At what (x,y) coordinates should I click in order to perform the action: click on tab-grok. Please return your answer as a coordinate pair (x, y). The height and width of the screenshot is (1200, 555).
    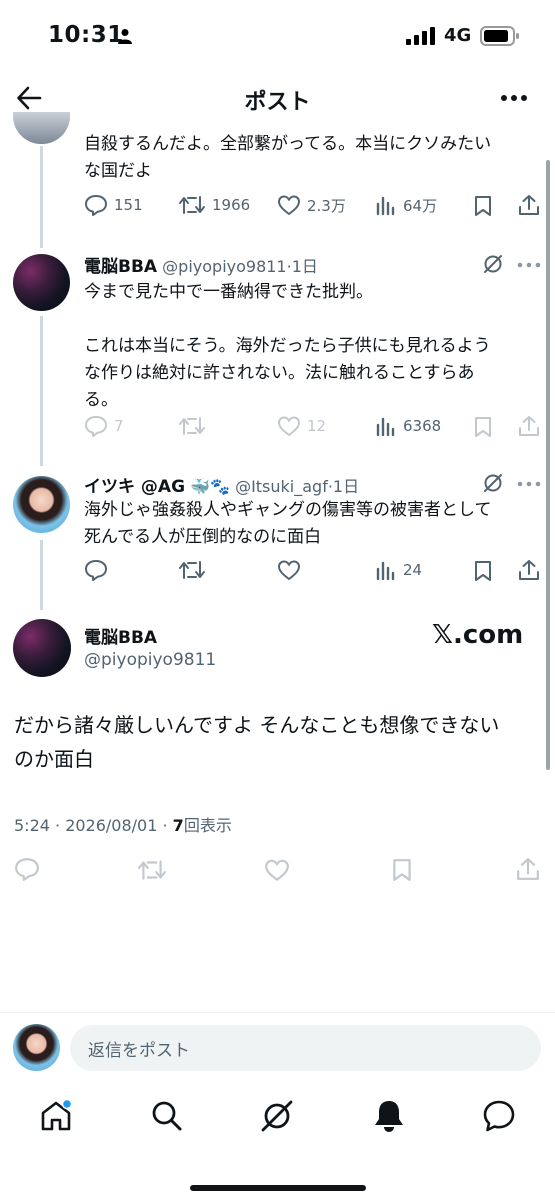
    Looking at the image, I should click on (277, 1116).